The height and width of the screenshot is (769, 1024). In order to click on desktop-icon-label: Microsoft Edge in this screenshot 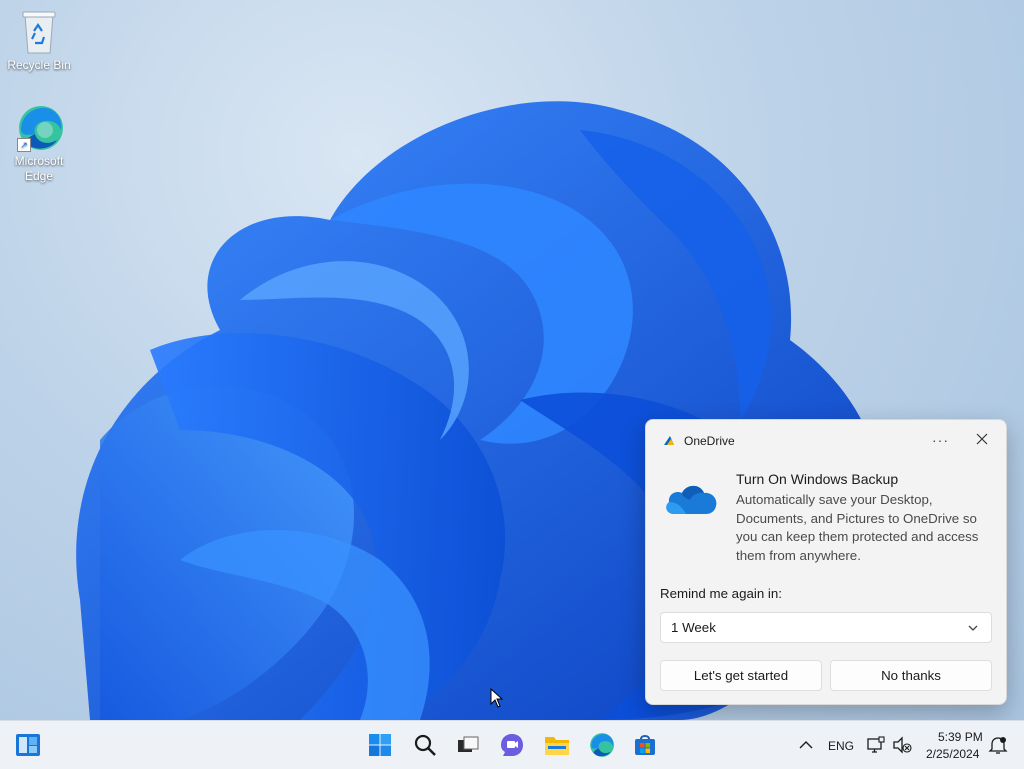, I will do `click(39, 168)`.